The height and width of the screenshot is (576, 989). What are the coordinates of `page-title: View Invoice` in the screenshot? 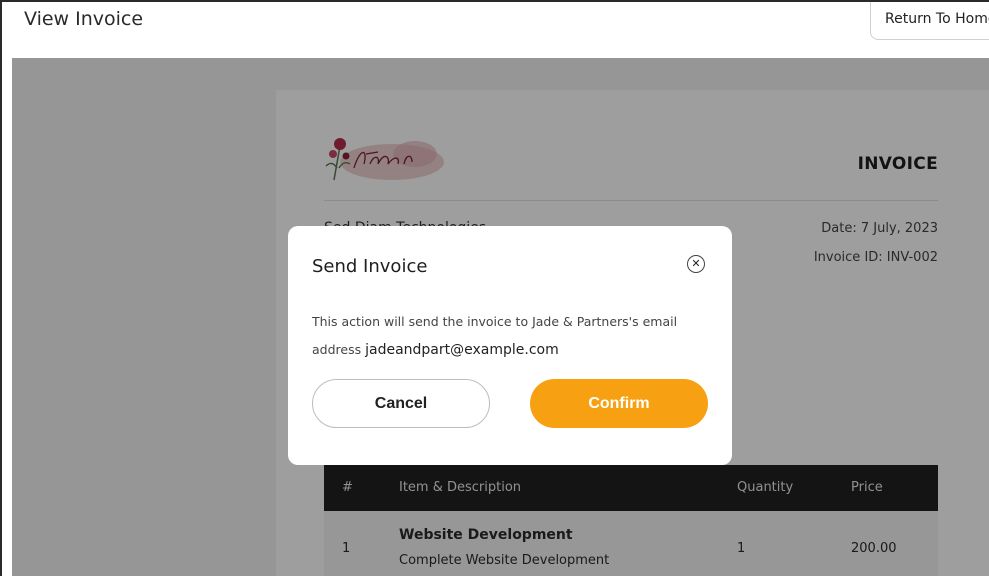 It's located at (84, 19).